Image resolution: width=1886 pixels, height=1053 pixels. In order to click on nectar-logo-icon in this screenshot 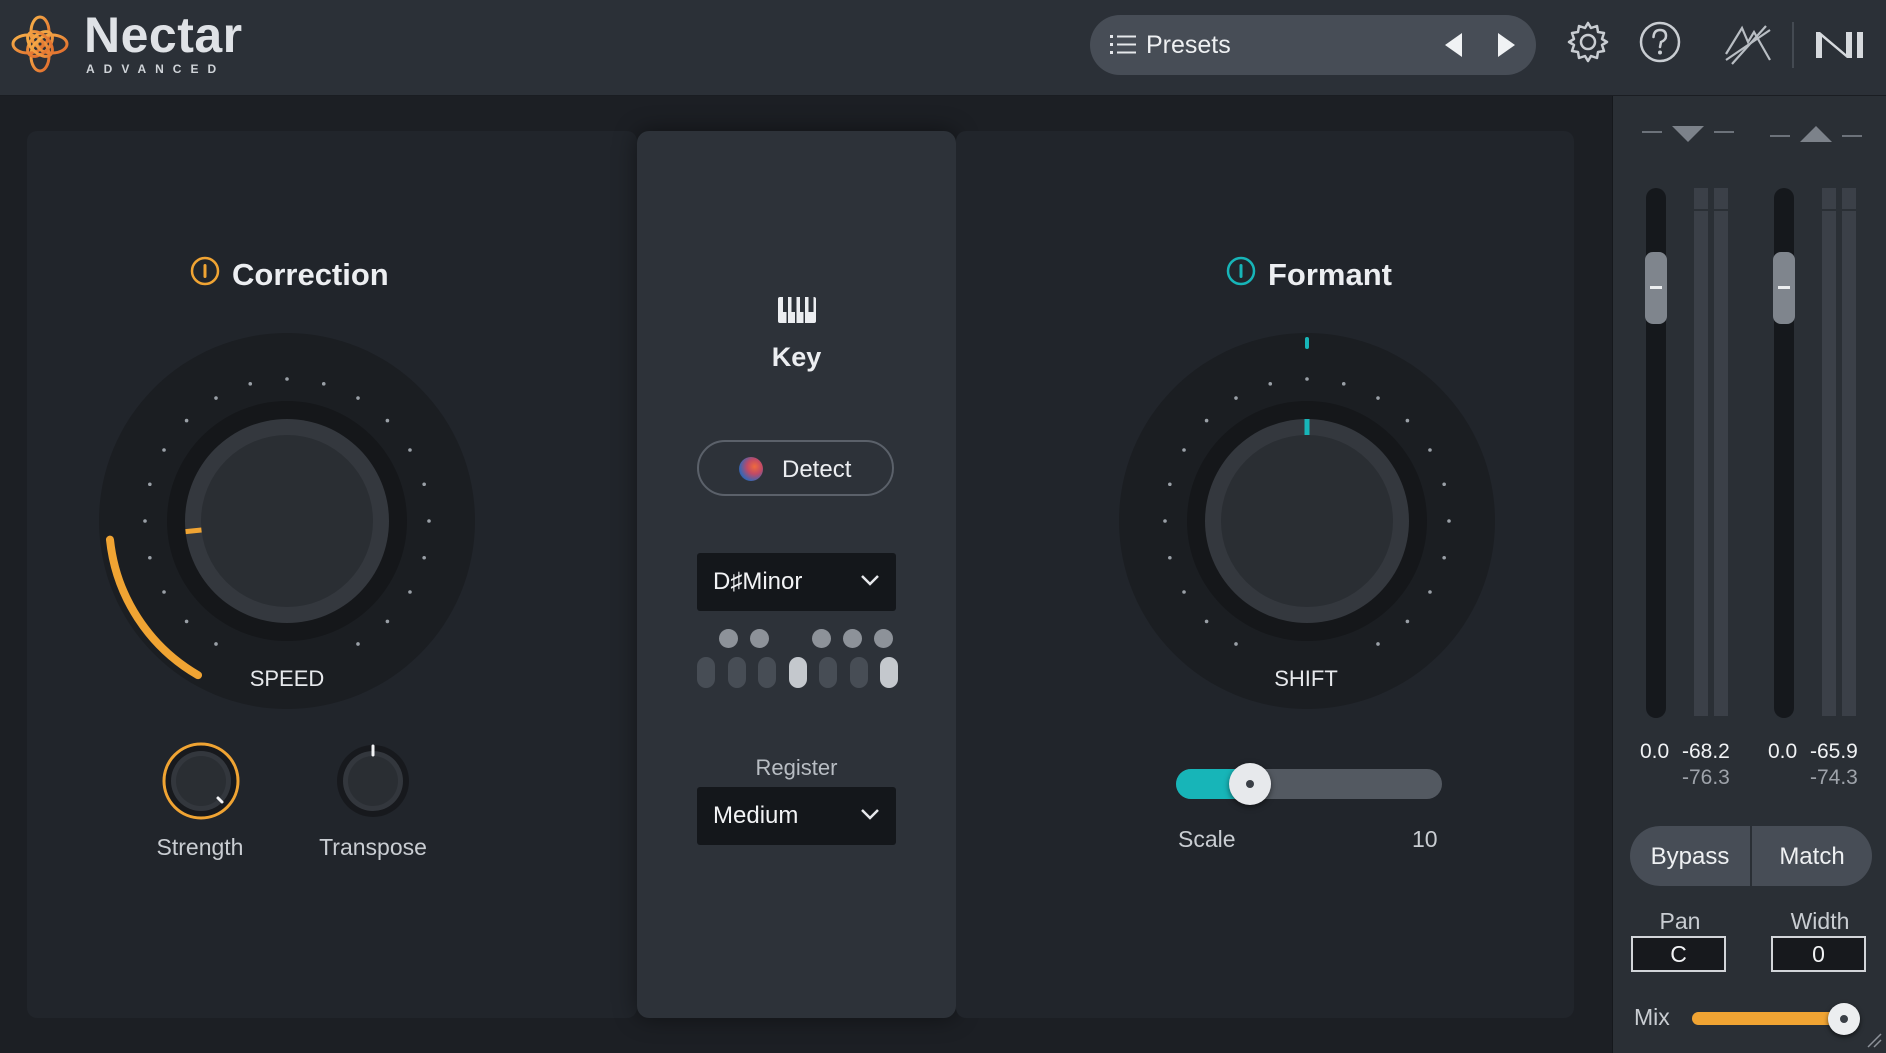, I will do `click(40, 44)`.